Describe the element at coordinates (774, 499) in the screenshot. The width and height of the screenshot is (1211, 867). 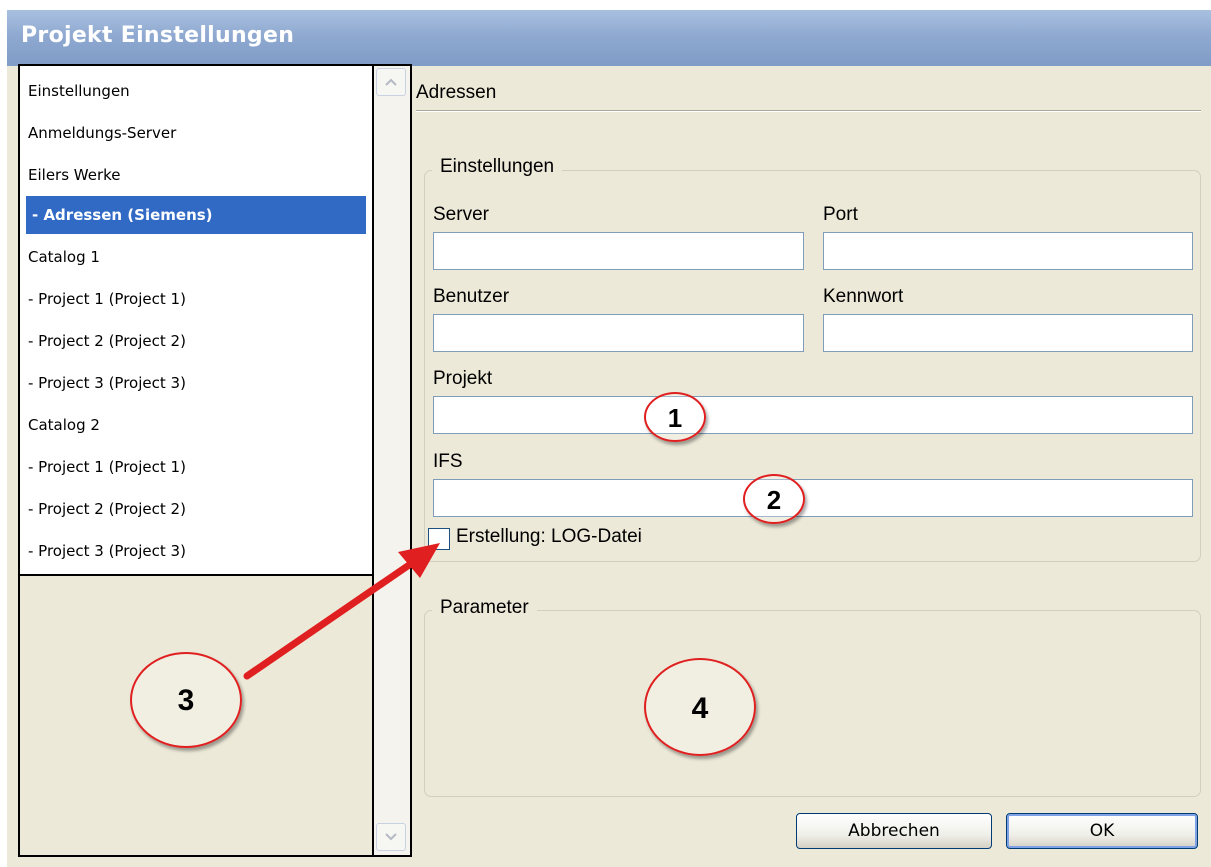
I see `annotation-marker-2: 2` at that location.